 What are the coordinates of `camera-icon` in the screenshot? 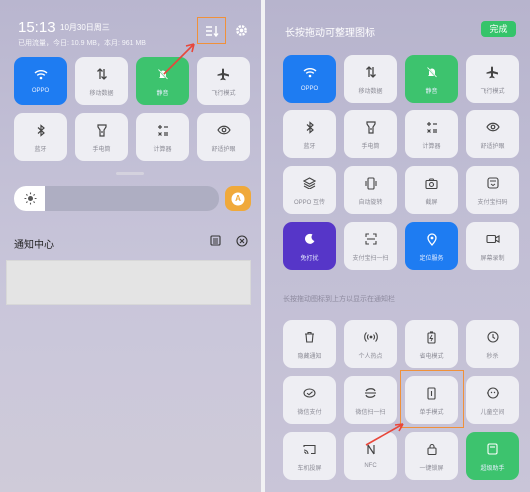 It's located at (432, 183).